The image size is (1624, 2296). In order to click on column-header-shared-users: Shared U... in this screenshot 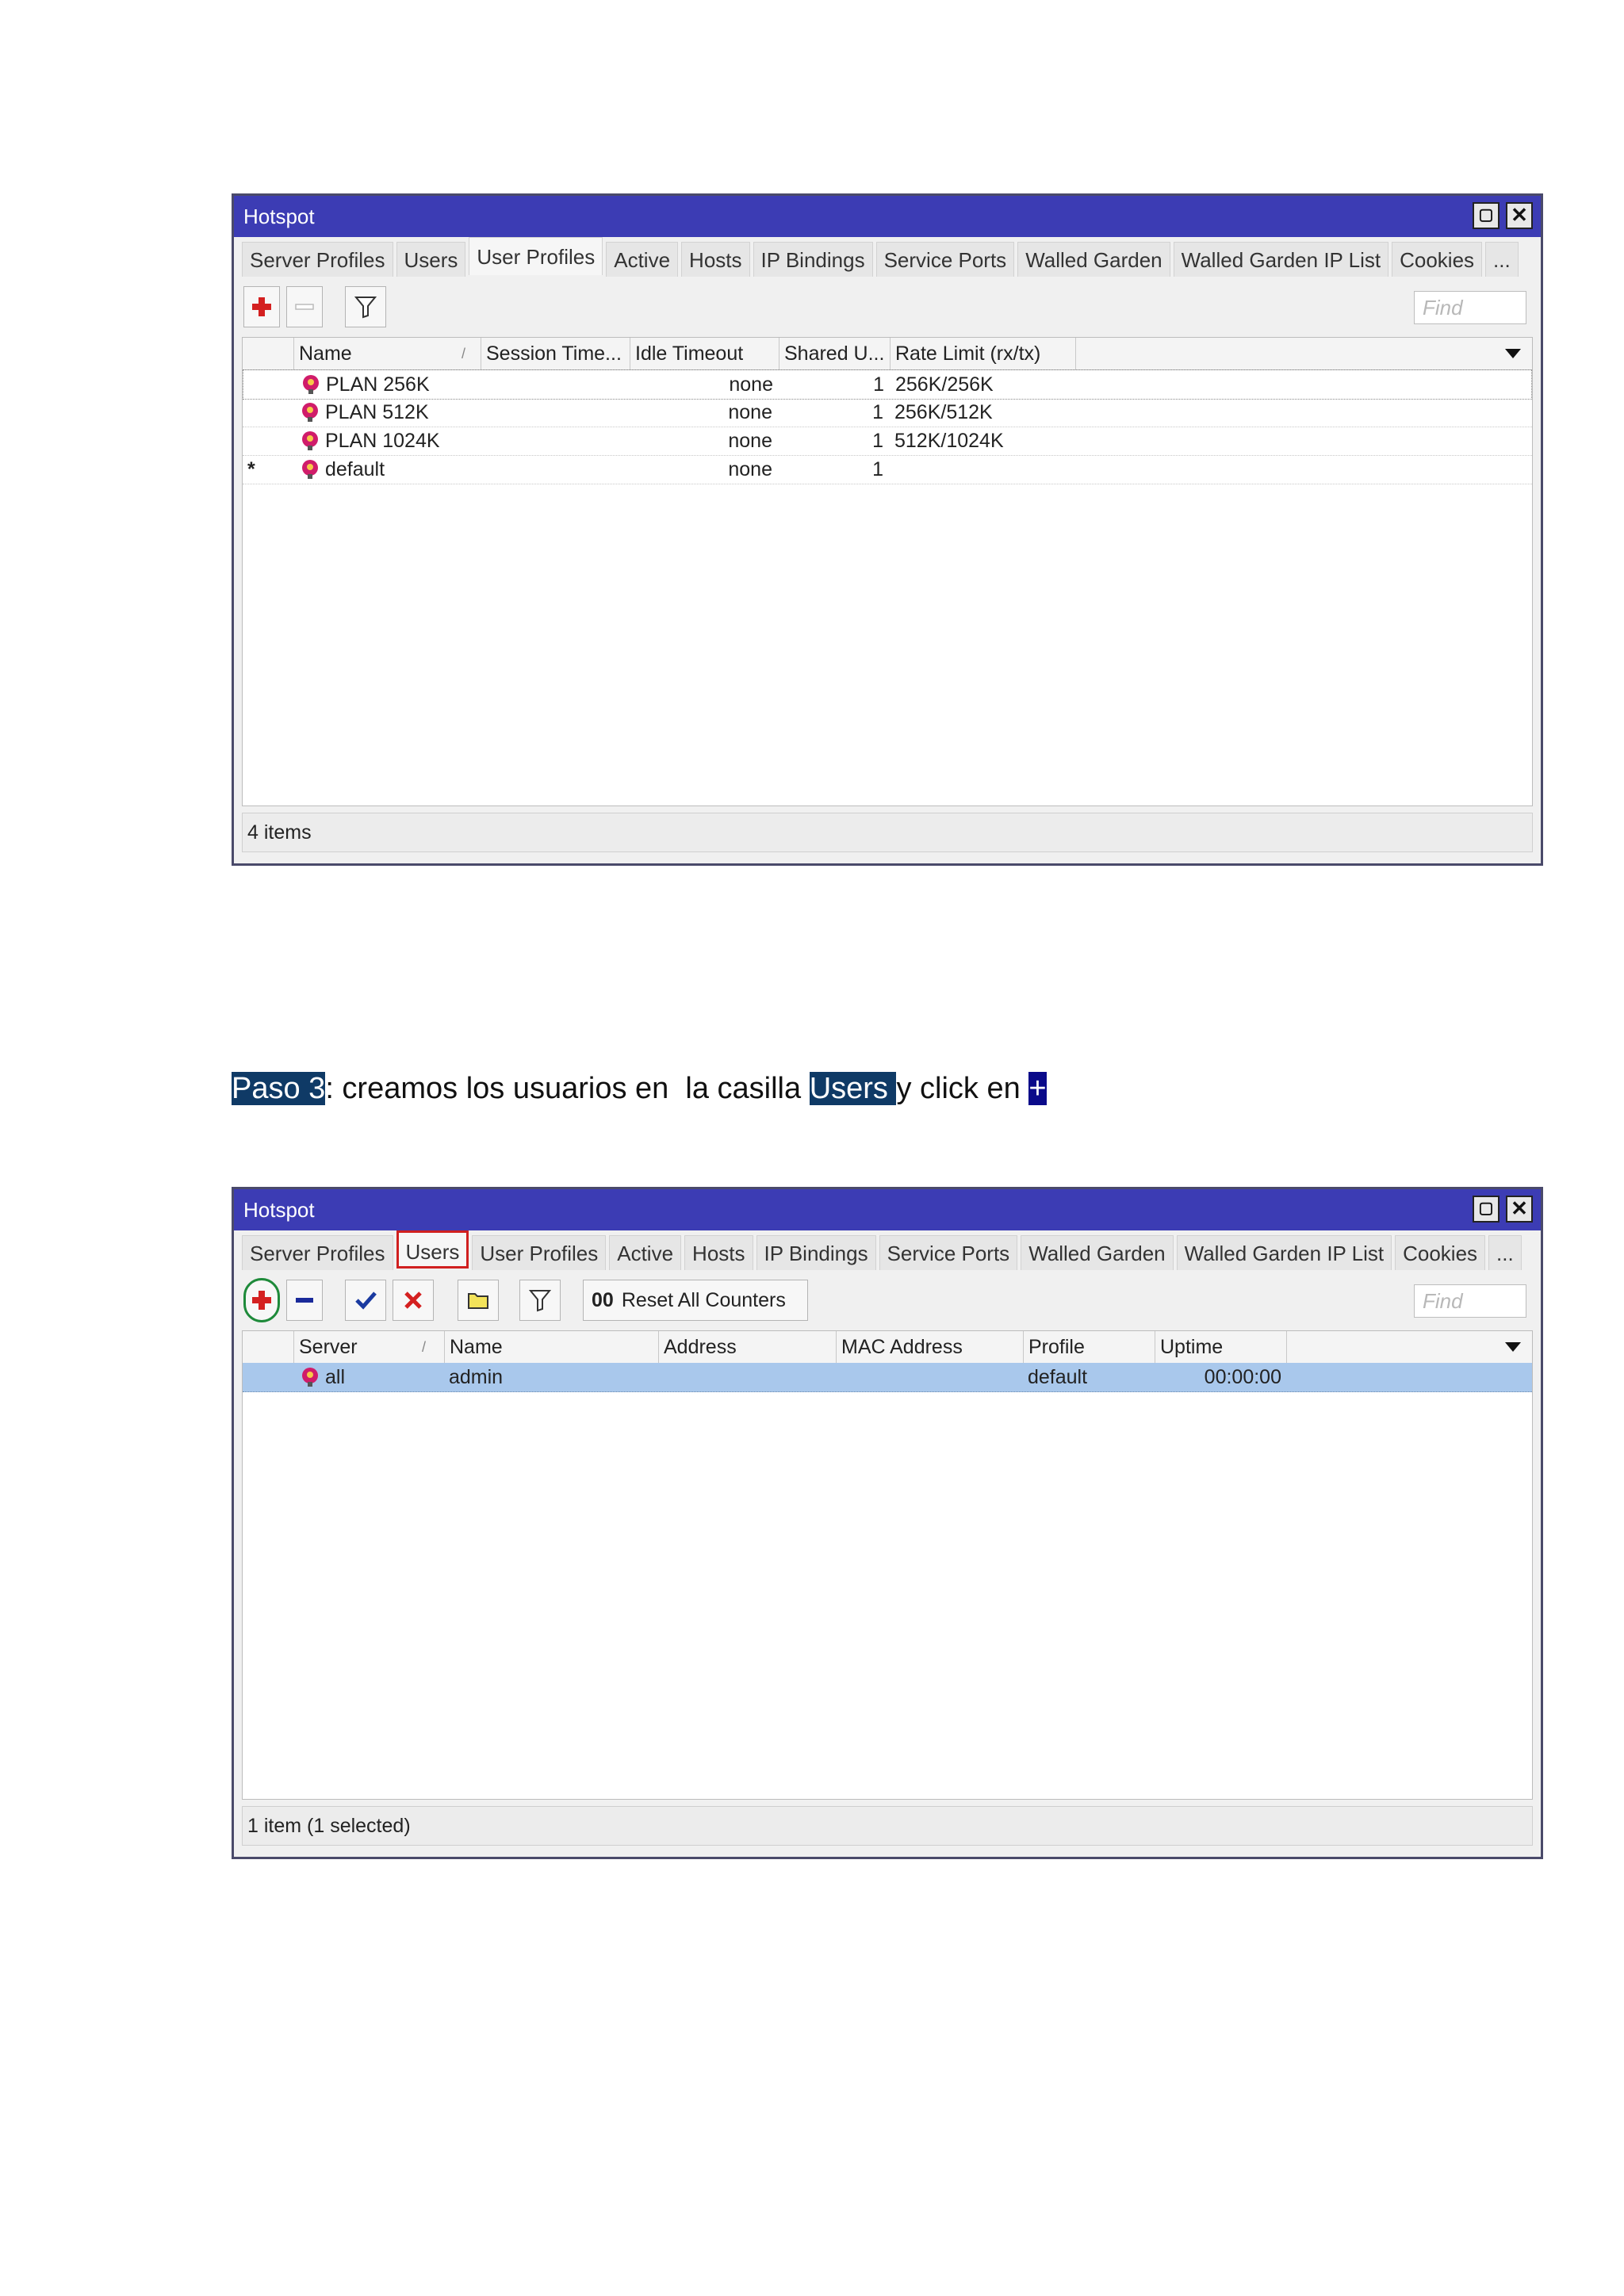, I will do `click(834, 354)`.